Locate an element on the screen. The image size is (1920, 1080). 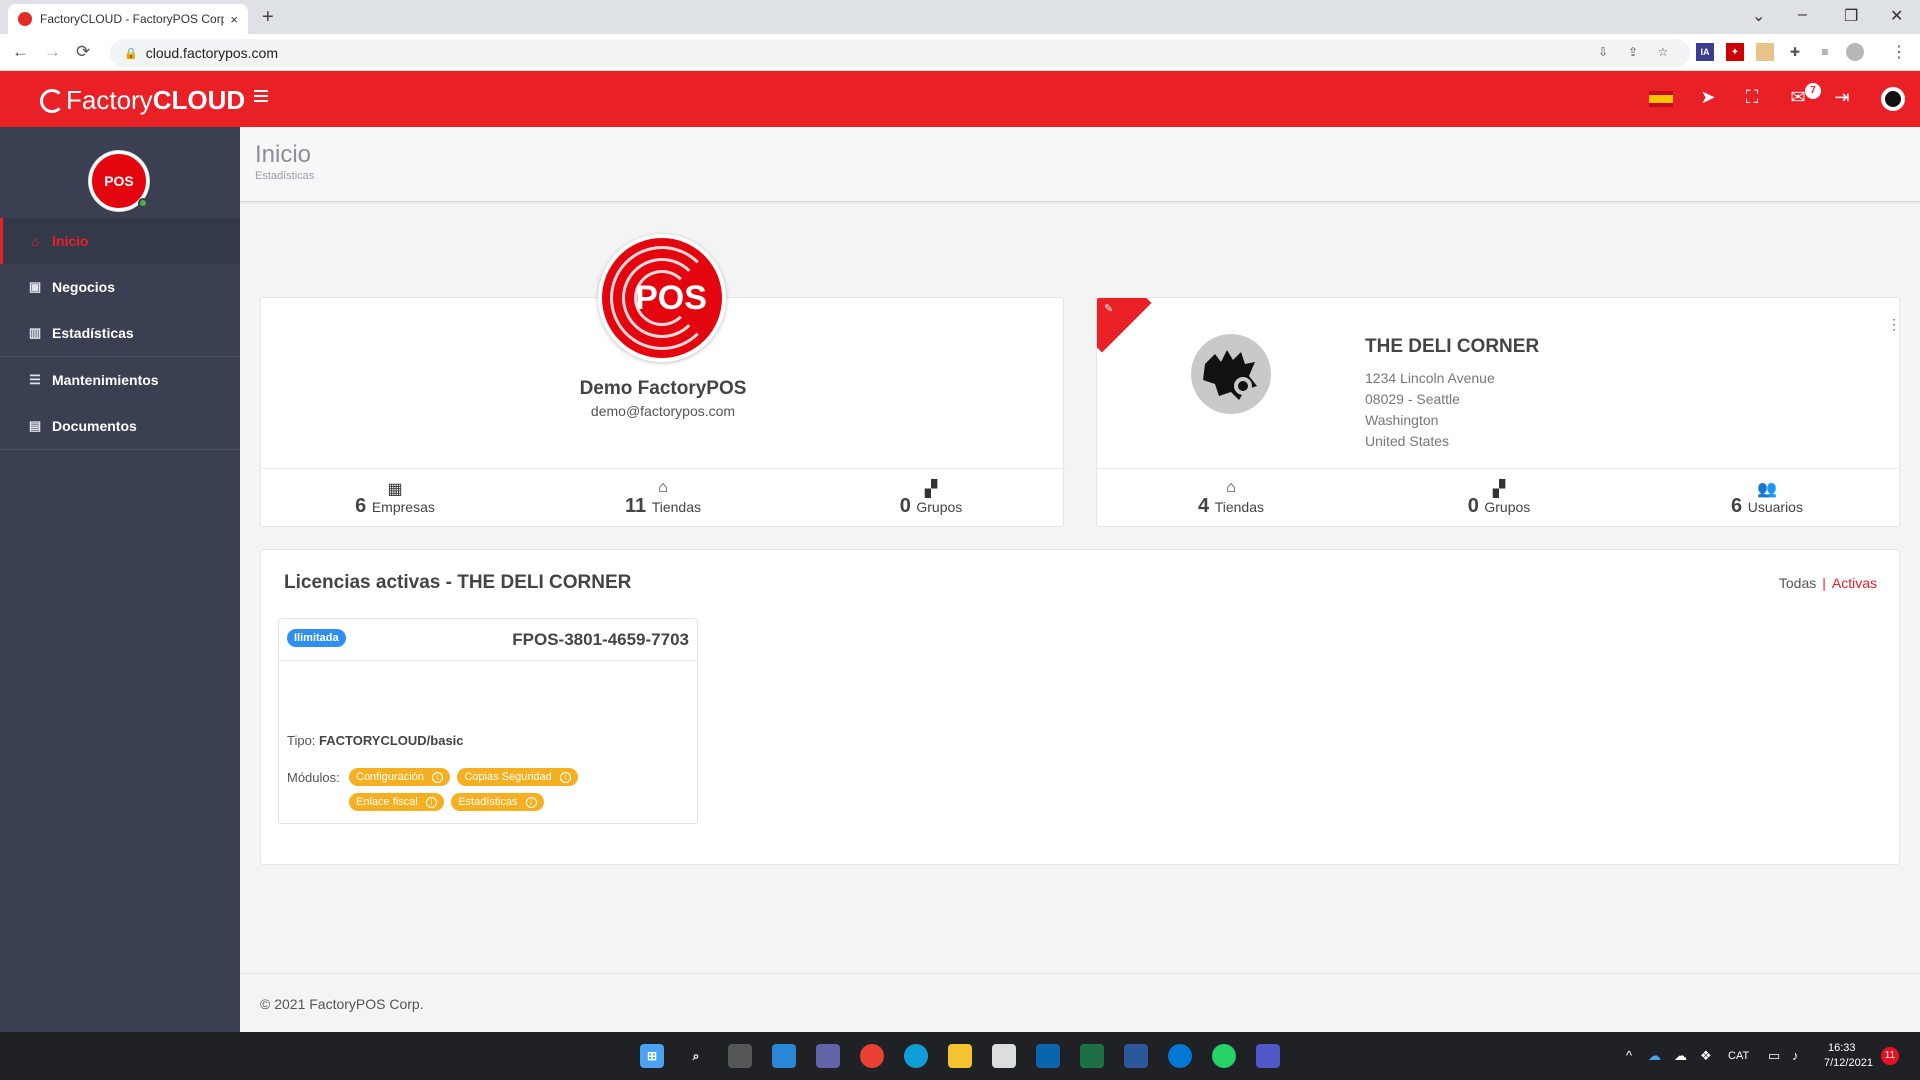
module-chip: Enlace fiscal i is located at coordinates (396, 802).